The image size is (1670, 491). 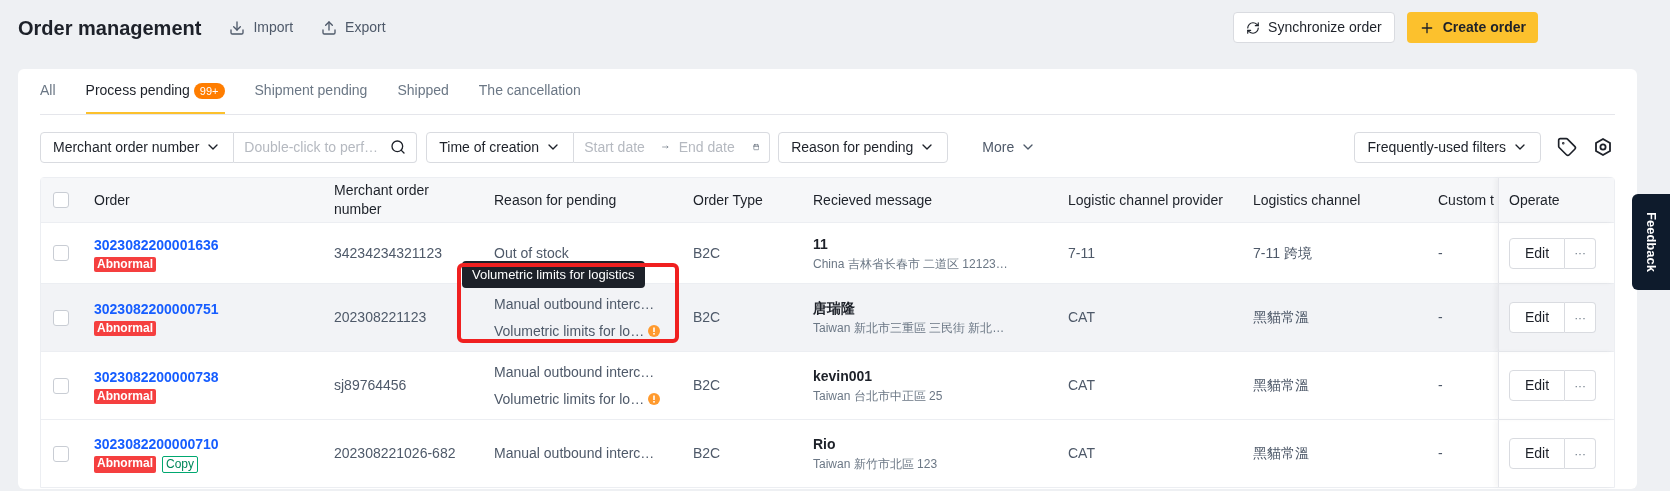 What do you see at coordinates (829, 263) in the screenshot?
I see `recipient-country: China` at bounding box center [829, 263].